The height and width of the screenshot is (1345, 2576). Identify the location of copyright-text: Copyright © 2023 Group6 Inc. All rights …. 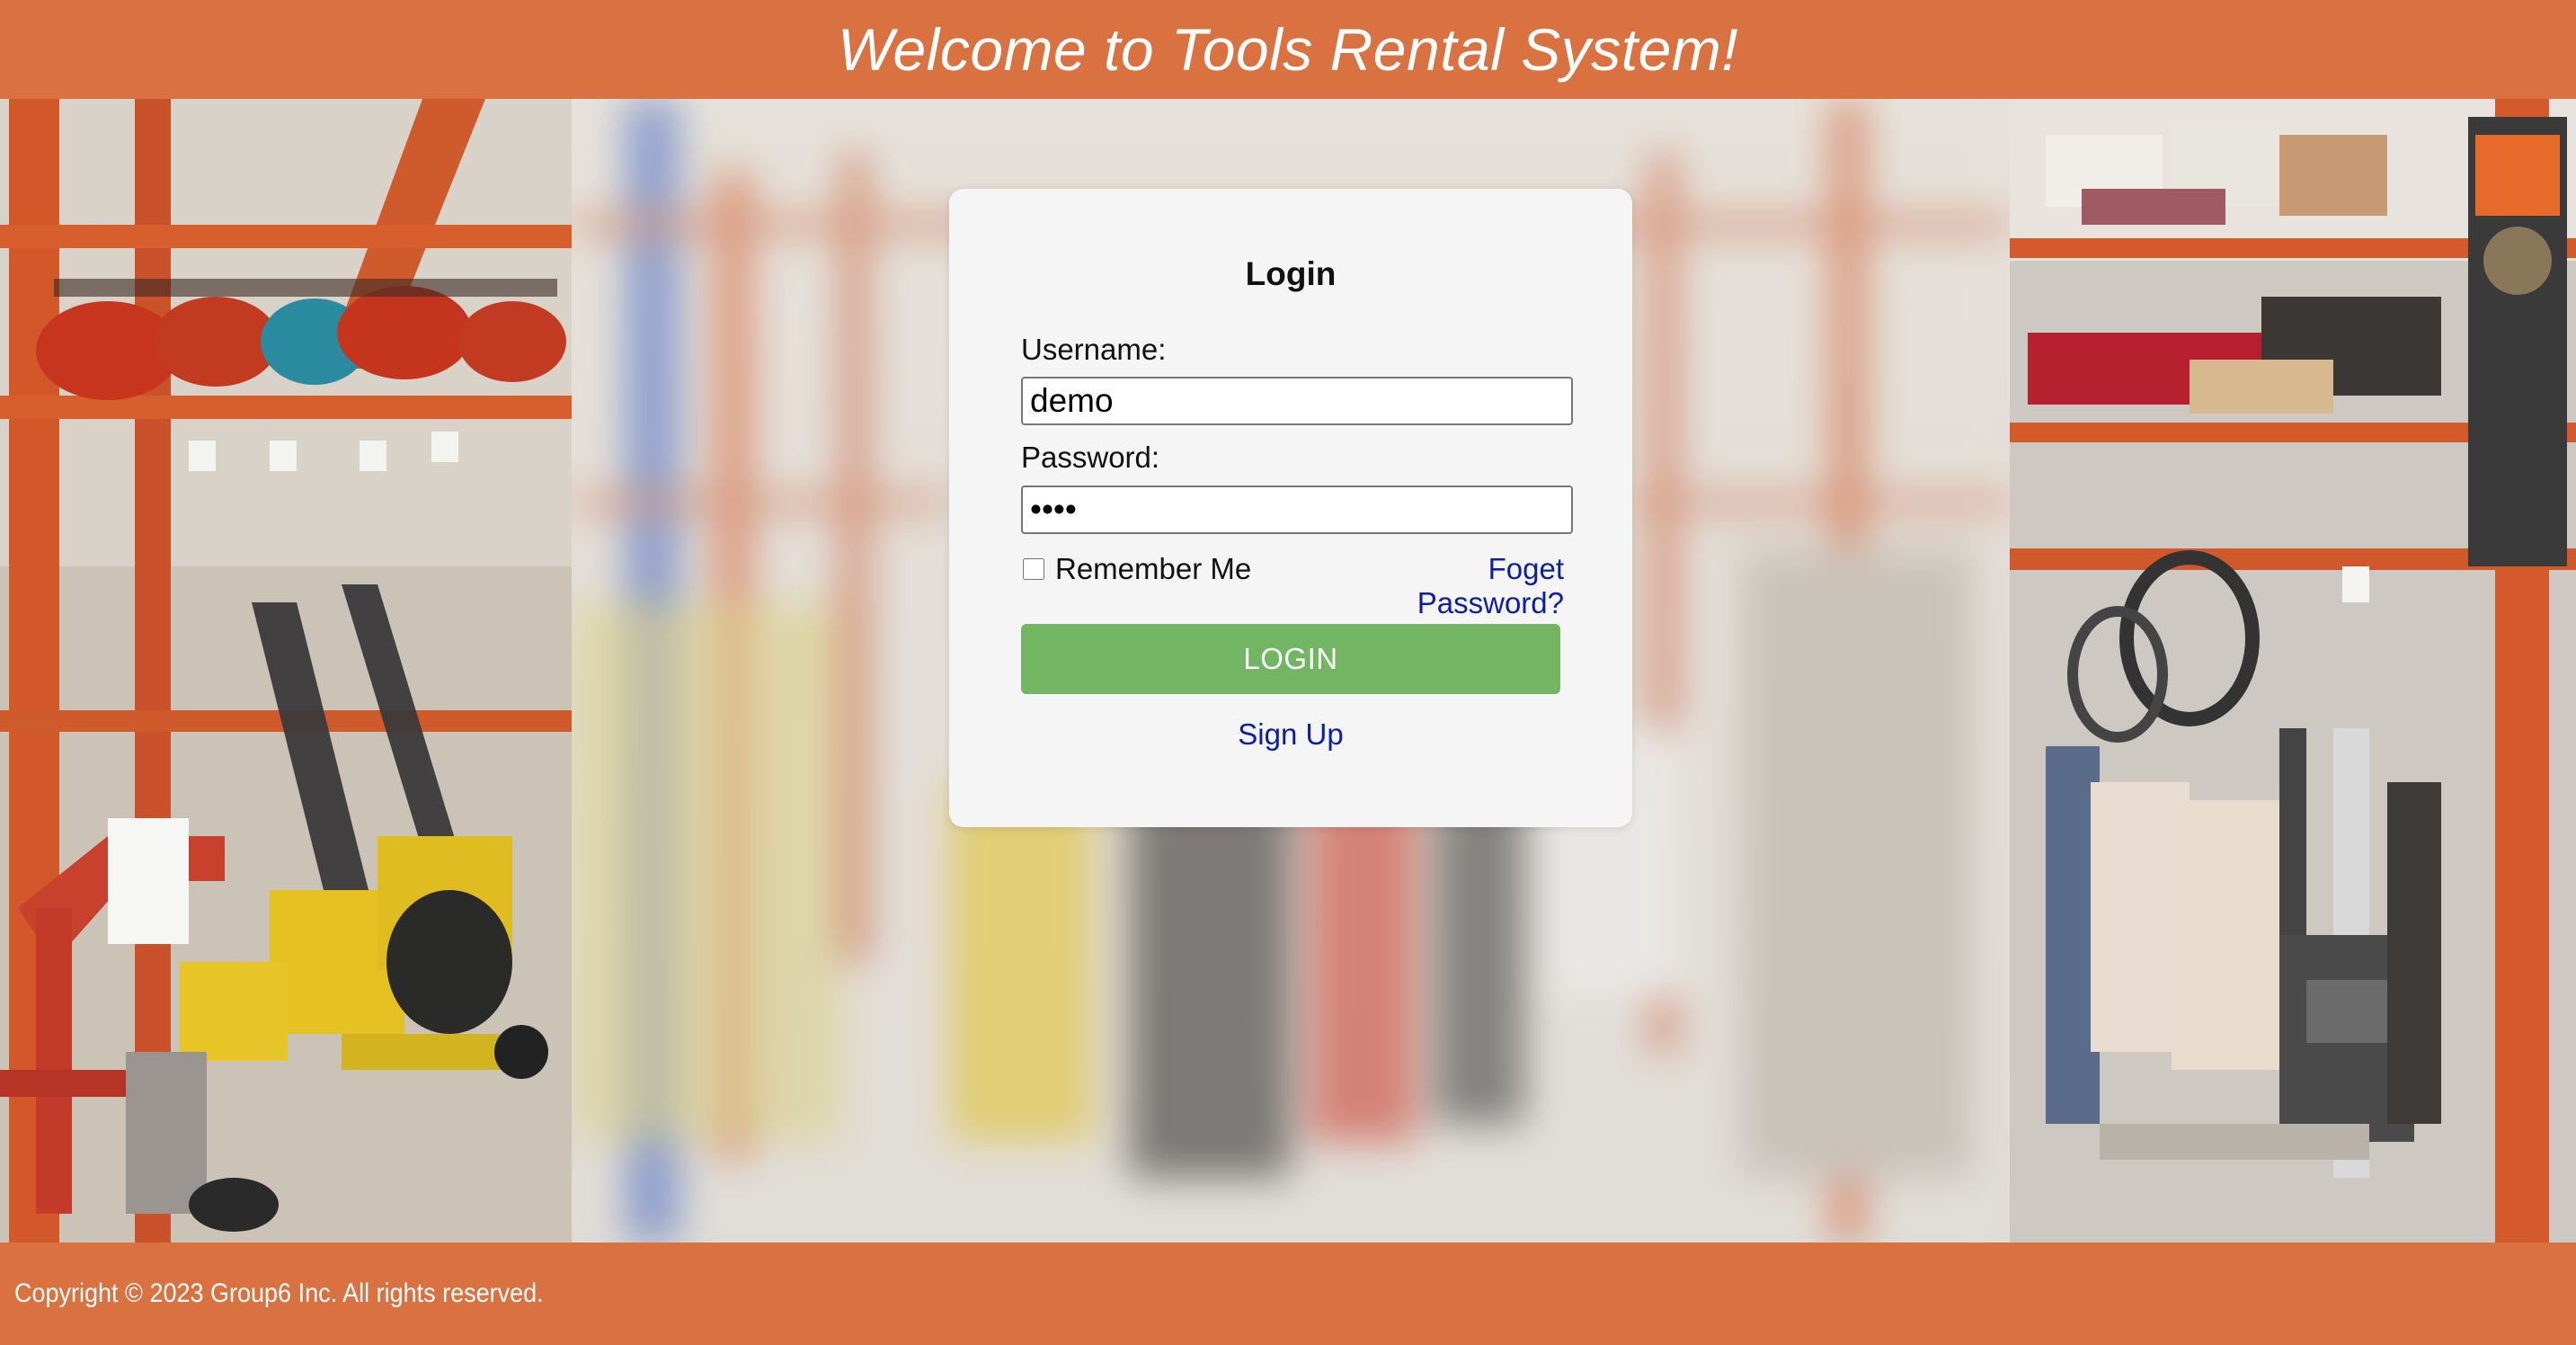
(279, 1293).